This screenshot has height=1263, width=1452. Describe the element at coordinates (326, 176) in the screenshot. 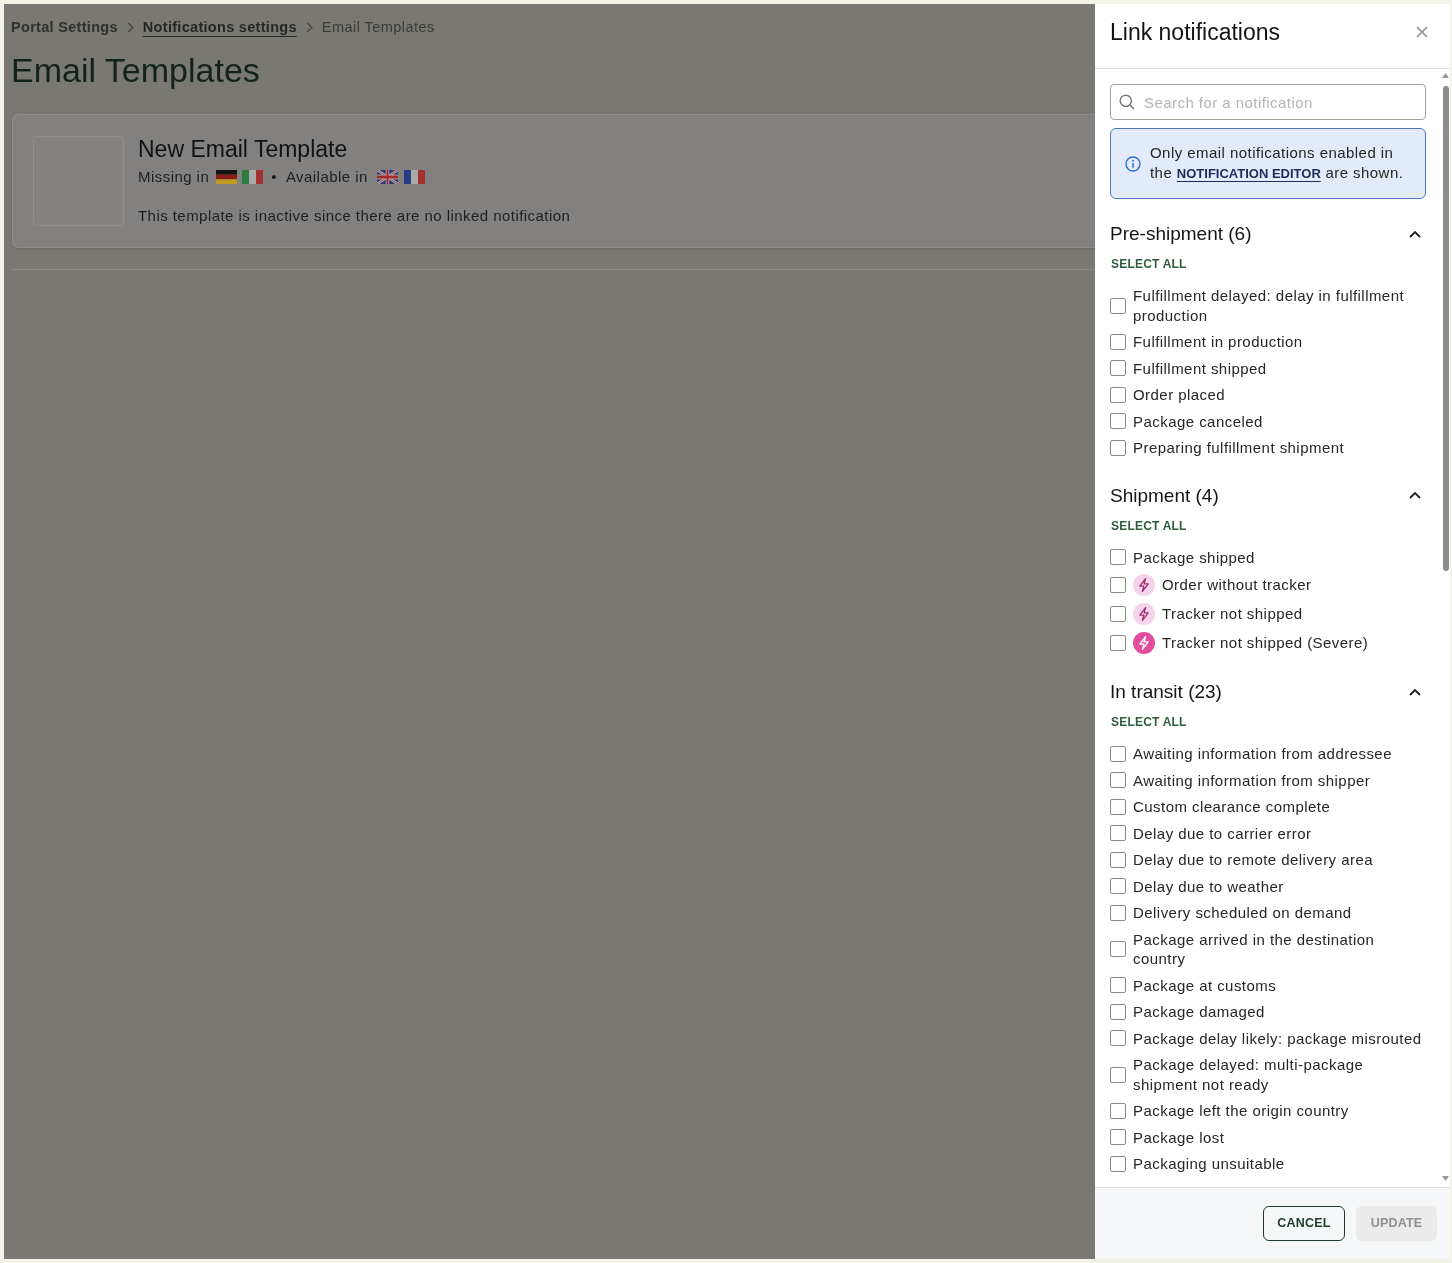

I see `available-label: Available in` at that location.